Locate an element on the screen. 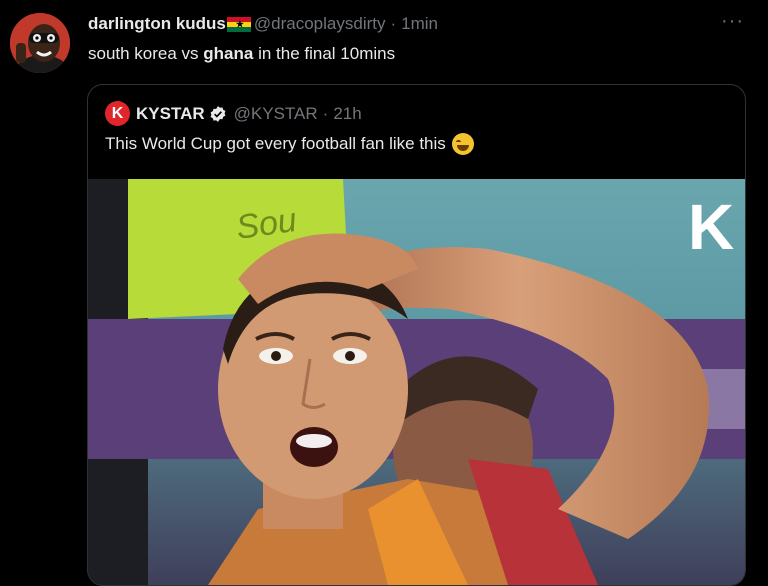  display-name: darlington kudus is located at coordinates (157, 24).